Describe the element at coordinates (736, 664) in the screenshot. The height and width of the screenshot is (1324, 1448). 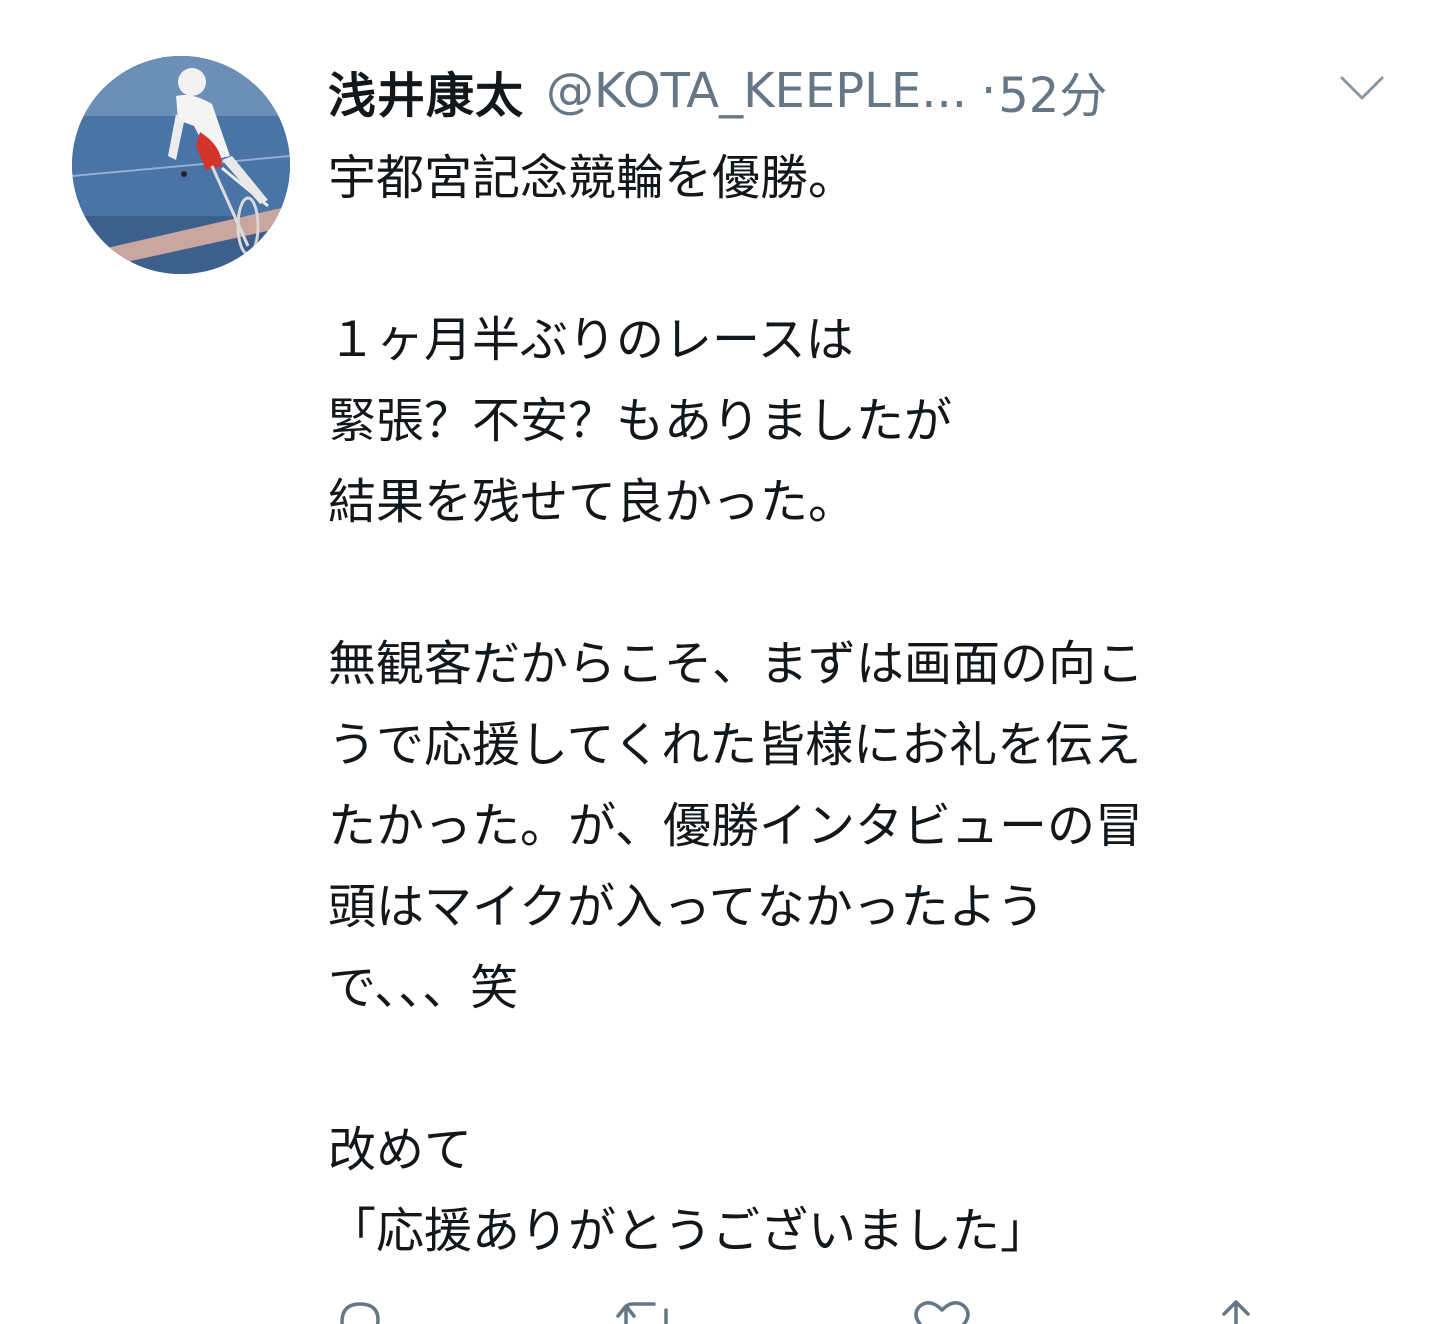
I see `tweet-text-line: 無観客だからこそ、まずは画面の向こ` at that location.